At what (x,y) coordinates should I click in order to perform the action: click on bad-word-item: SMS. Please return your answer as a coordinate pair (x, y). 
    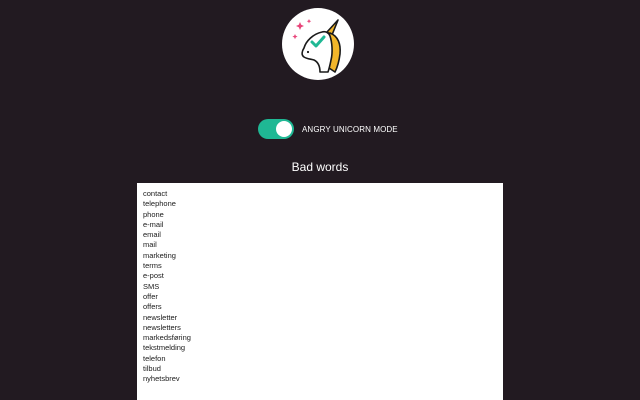
    Looking at the image, I should click on (151, 286).